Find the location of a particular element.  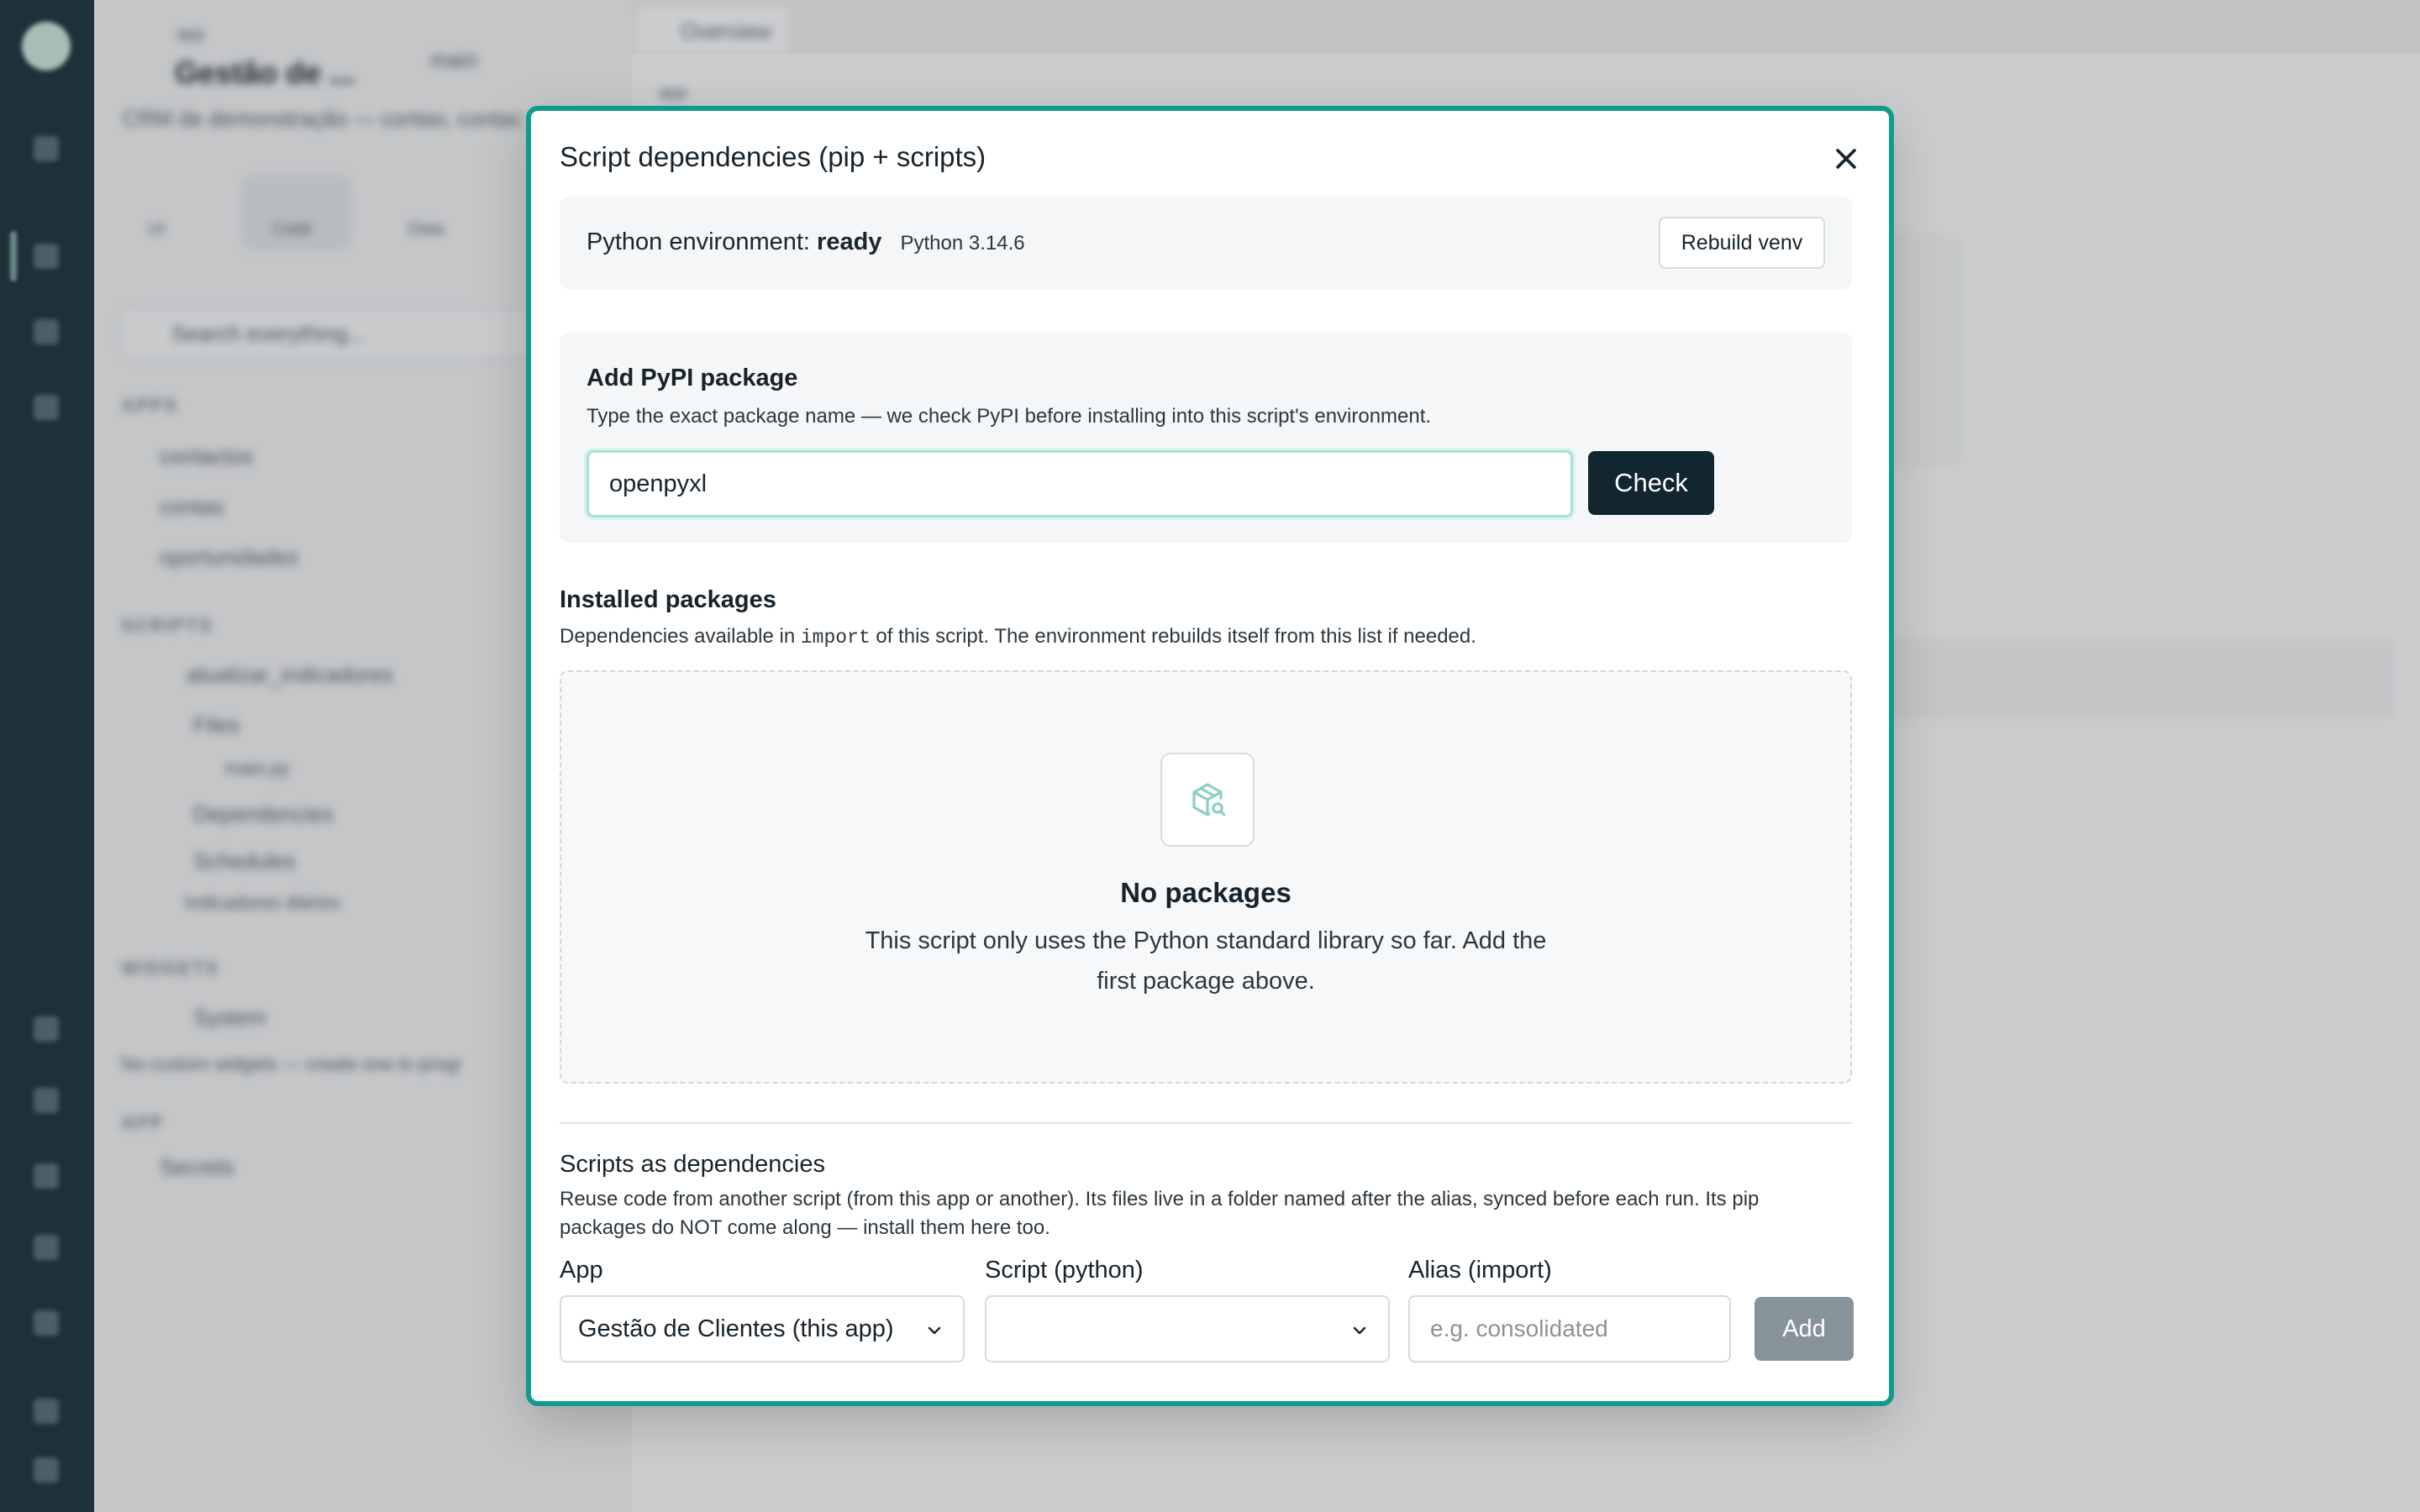

sidebar-item-schedules: Schedules is located at coordinates (244, 861).